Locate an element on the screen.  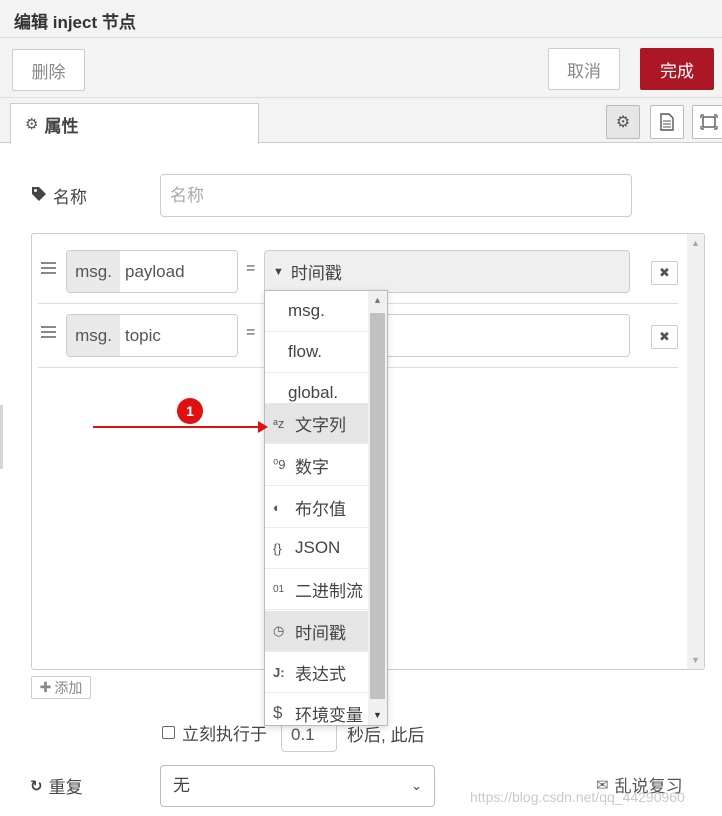
menu-item-label: 二进制流 is located at coordinates (329, 591).